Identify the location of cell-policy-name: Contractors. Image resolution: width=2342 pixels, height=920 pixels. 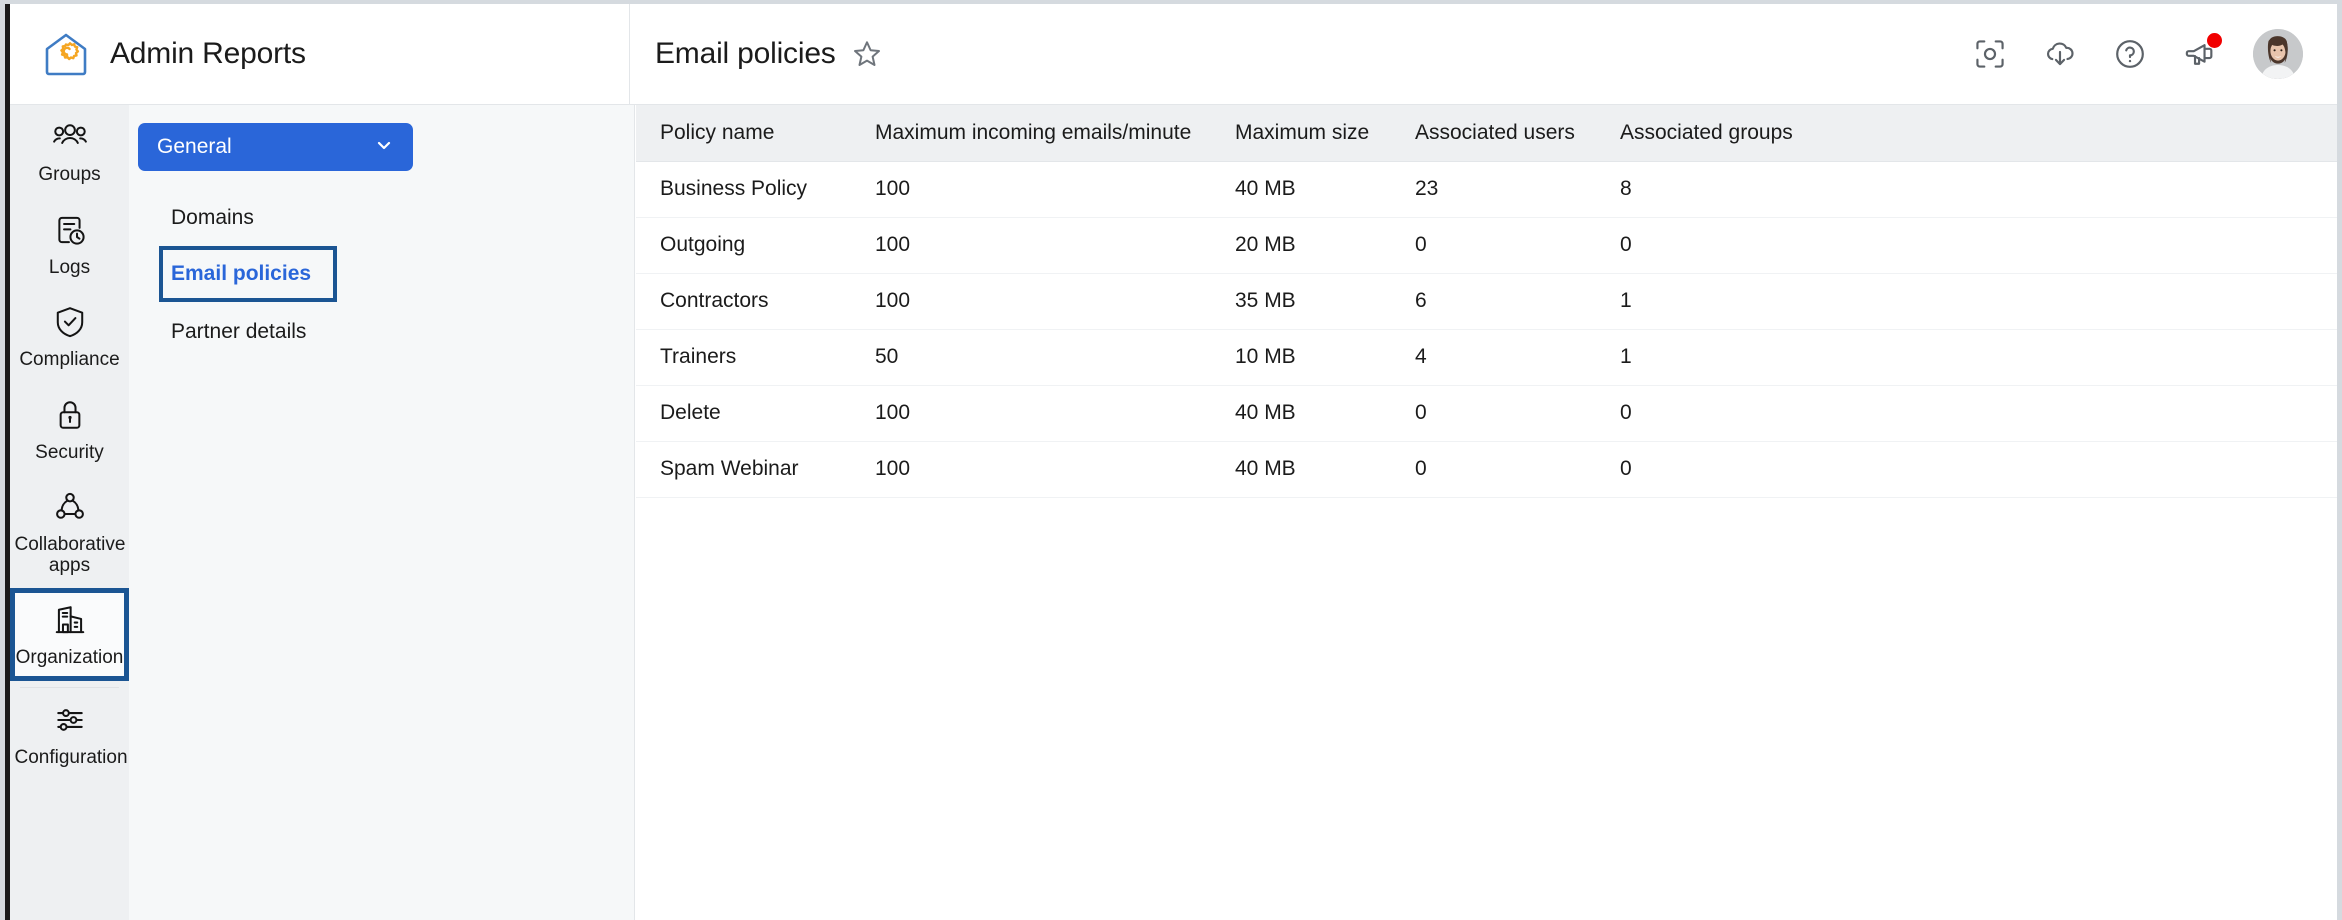
(743, 301).